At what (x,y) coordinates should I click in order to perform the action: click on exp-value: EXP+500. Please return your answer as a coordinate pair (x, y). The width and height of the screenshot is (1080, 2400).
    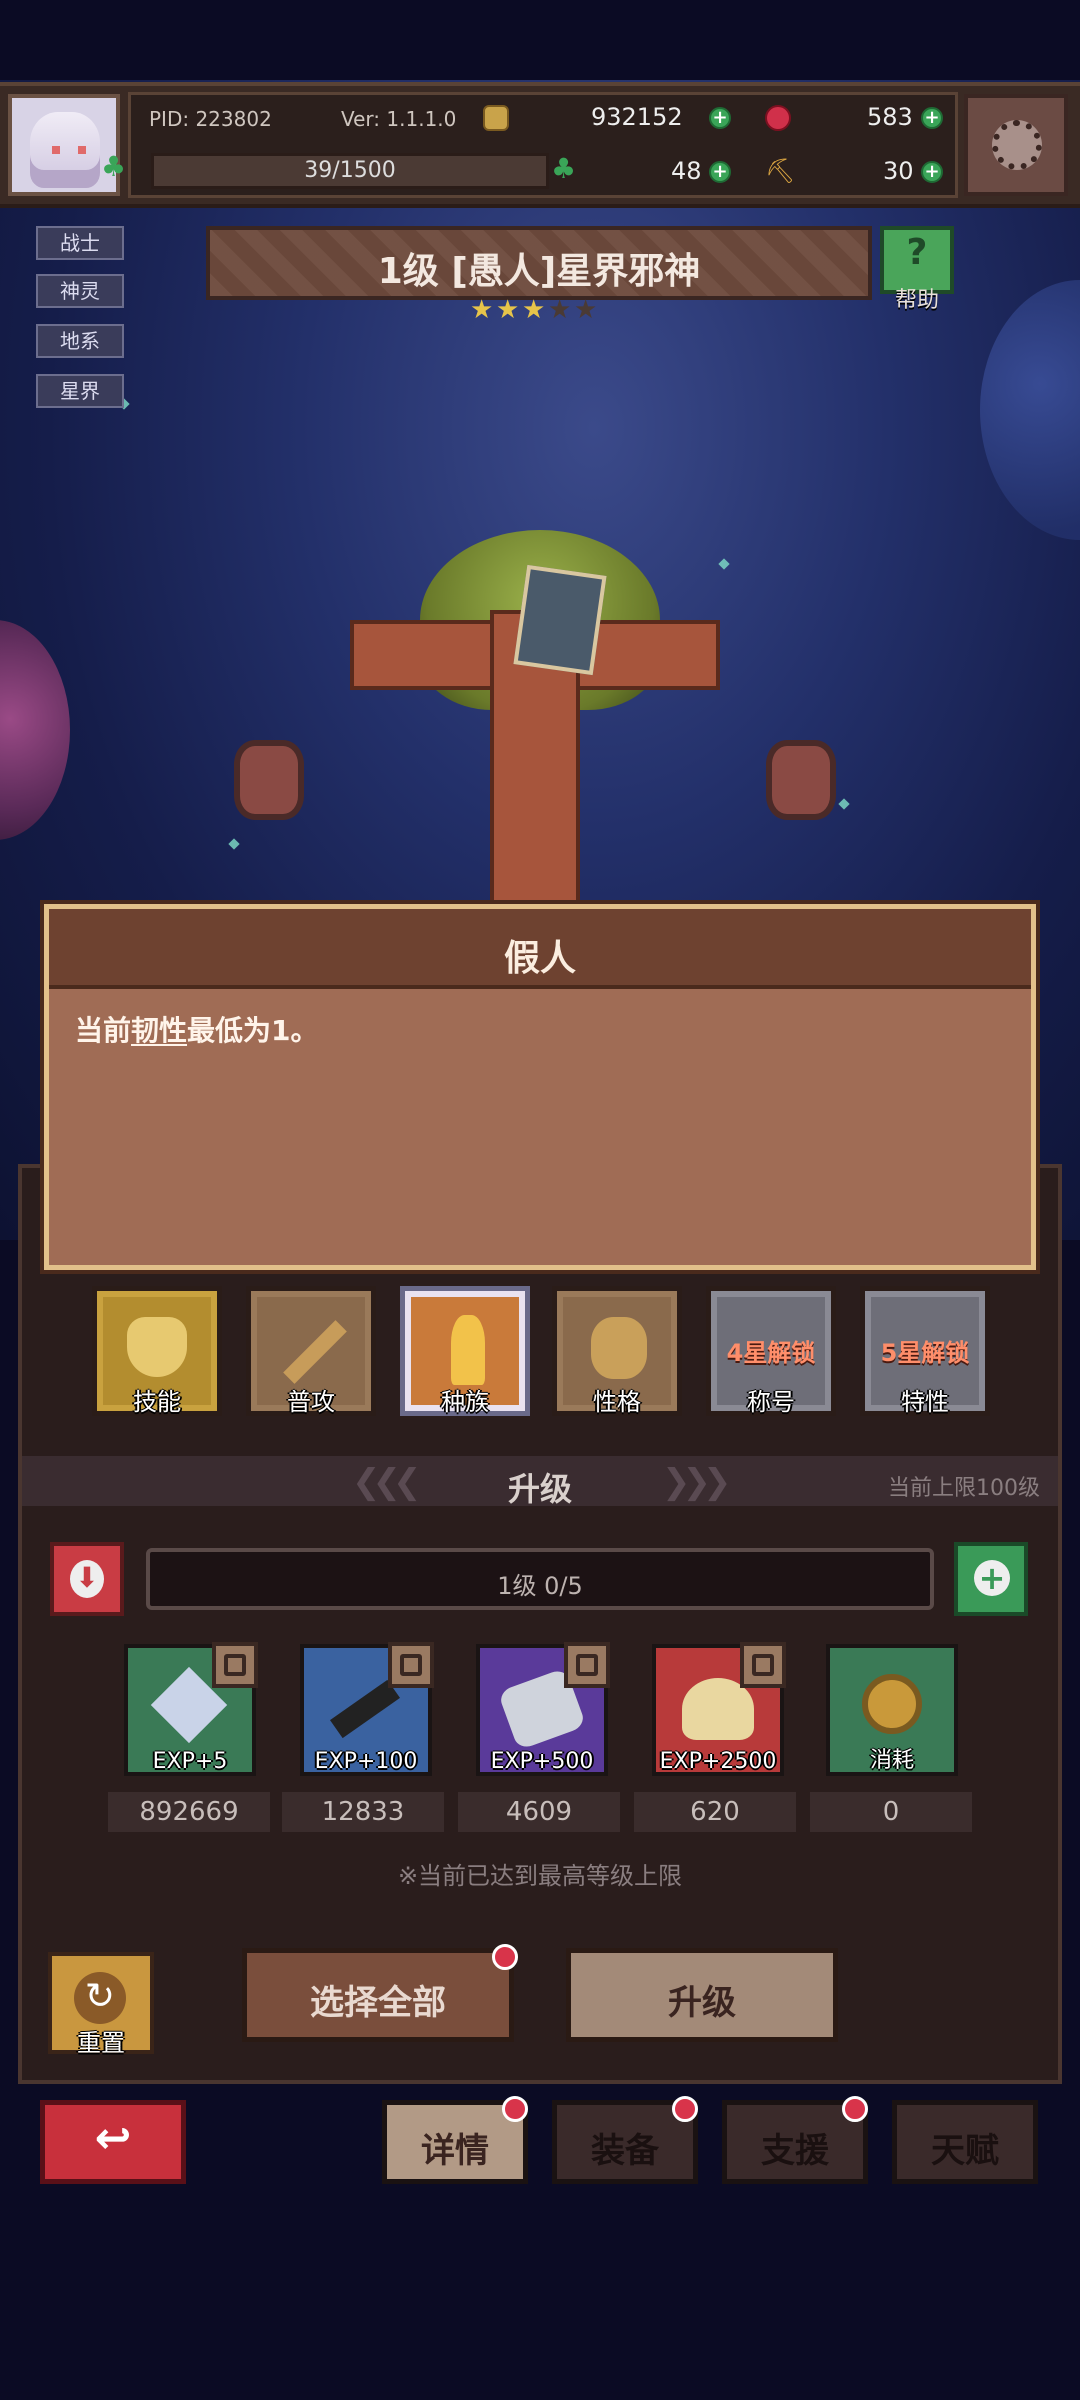
    Looking at the image, I should click on (542, 1761).